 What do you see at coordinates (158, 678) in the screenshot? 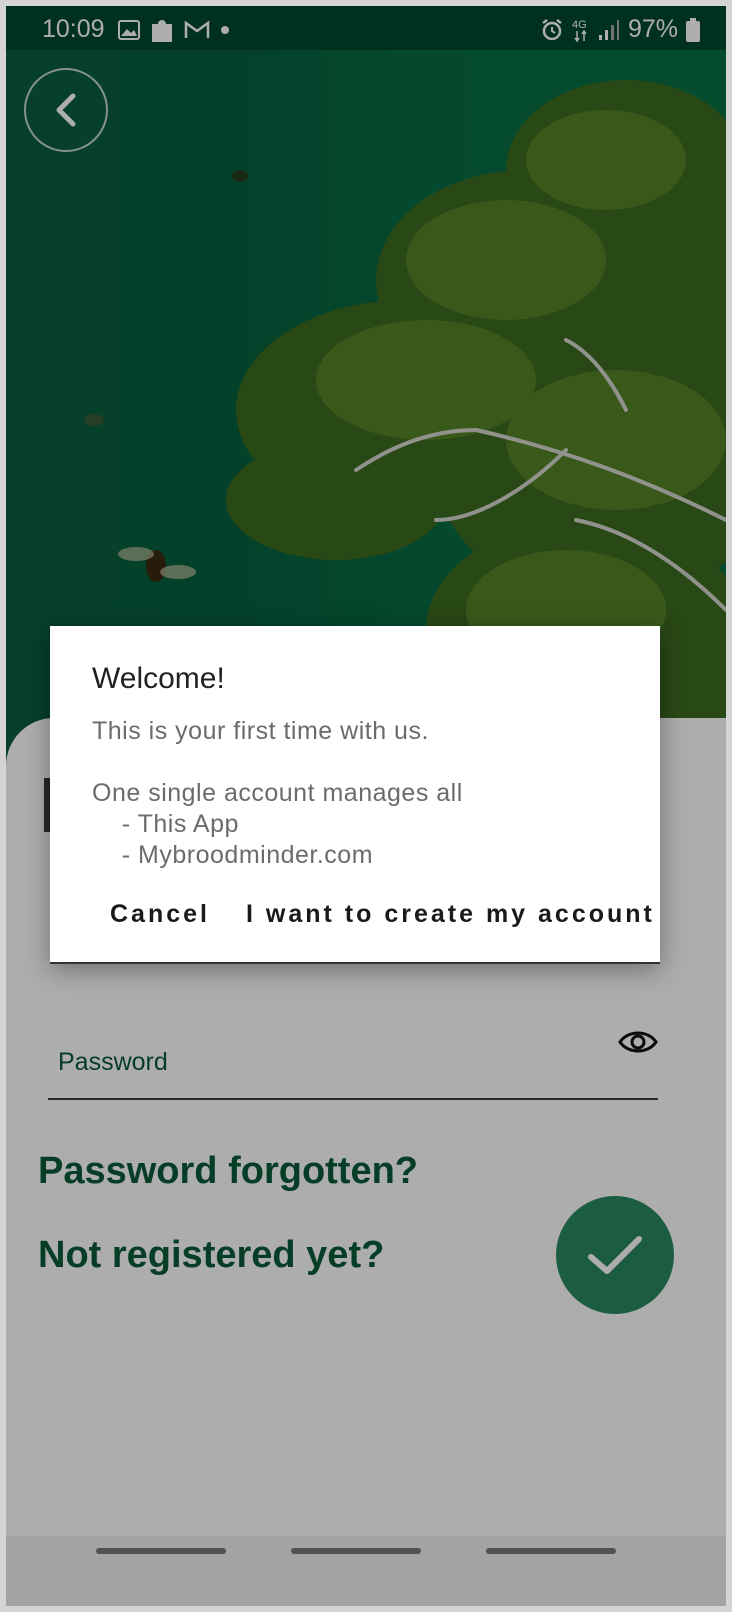
I see `dialog-title: Welcome!` at bounding box center [158, 678].